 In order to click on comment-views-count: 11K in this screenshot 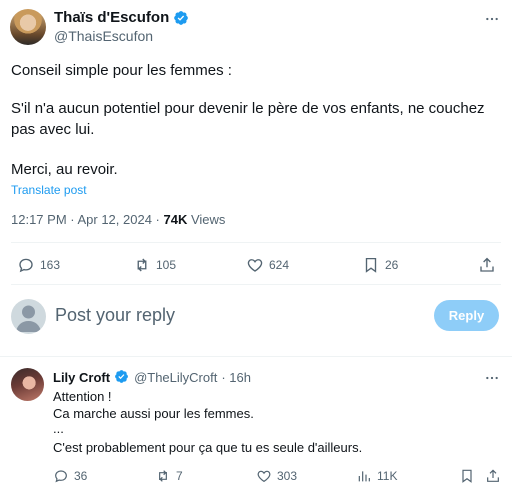, I will do `click(387, 476)`.